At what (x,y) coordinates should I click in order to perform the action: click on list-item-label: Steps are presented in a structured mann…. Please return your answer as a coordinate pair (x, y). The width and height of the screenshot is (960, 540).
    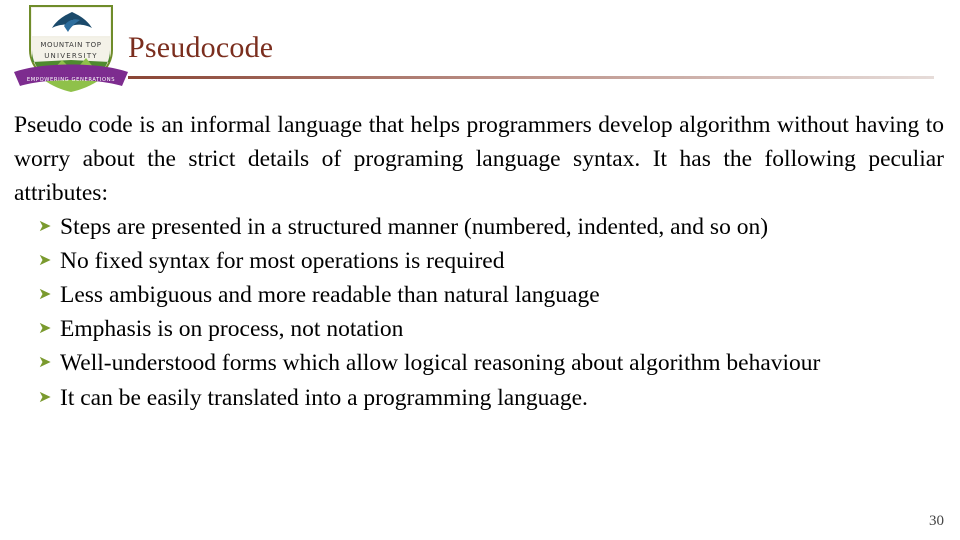
    Looking at the image, I should click on (414, 227).